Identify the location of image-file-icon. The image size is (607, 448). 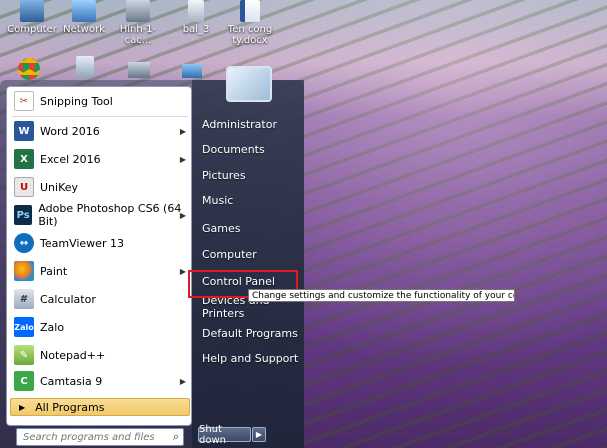
(138, 11).